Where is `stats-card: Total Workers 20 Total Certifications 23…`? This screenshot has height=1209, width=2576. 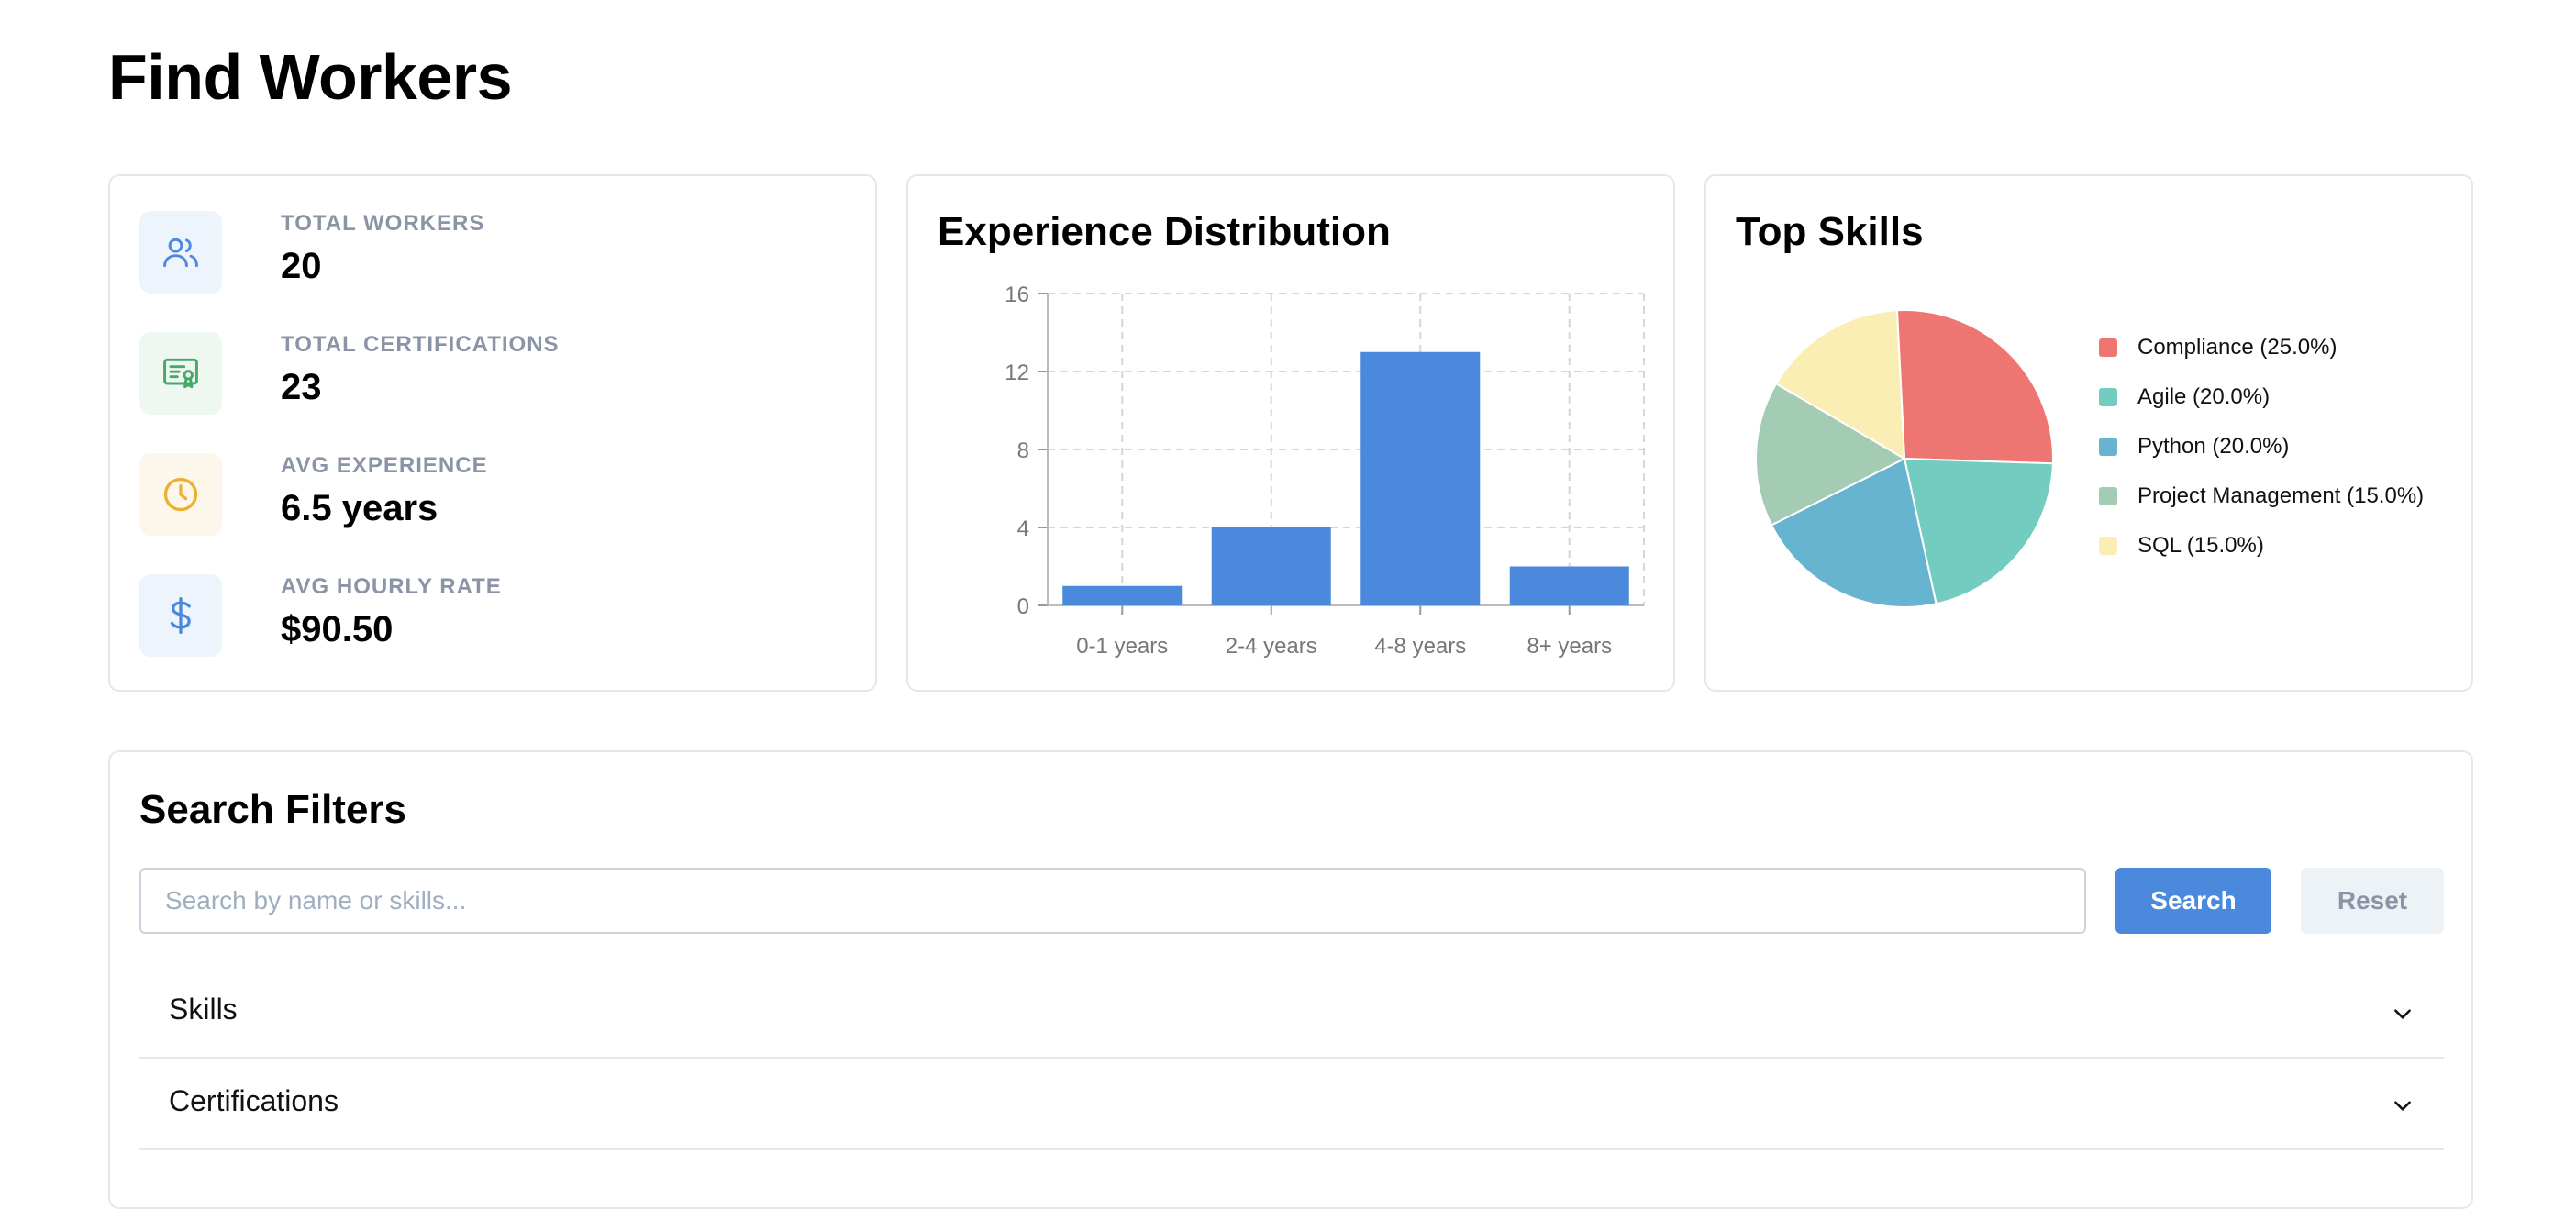 stats-card: Total Workers 20 Total Certifications 23… is located at coordinates (492, 433).